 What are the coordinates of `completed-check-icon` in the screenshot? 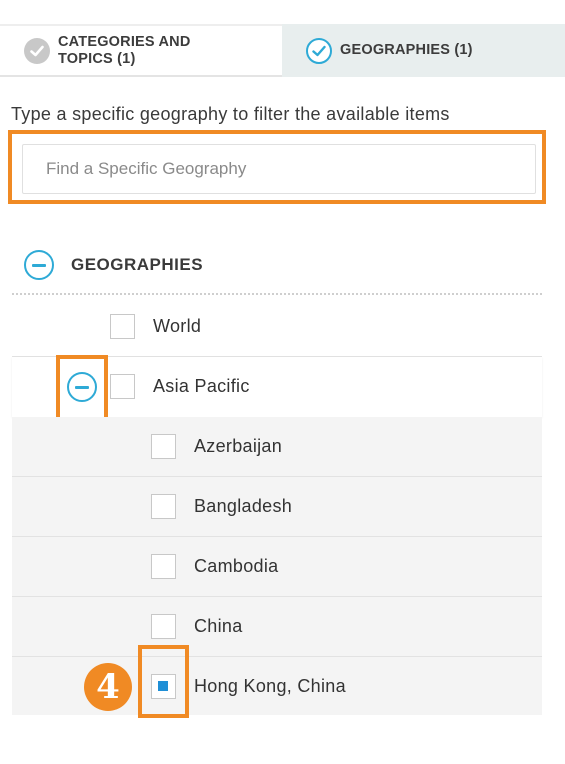 It's located at (37, 50).